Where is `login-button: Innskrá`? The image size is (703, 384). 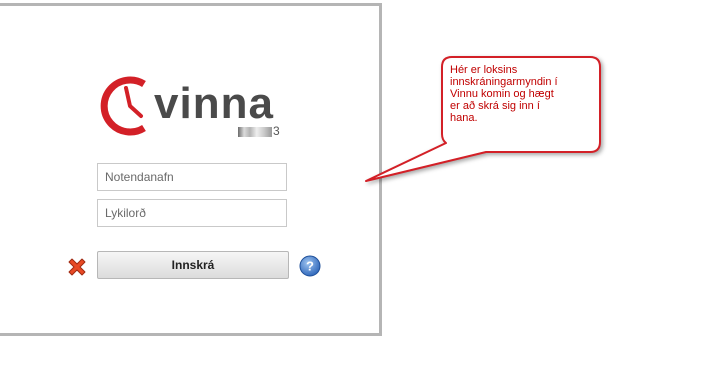
login-button: Innskrá is located at coordinates (193, 265).